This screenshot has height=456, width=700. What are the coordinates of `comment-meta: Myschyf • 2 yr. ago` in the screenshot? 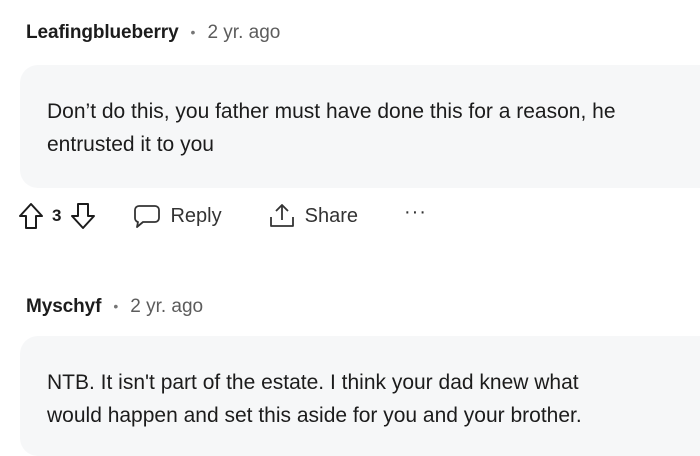 It's located at (114, 307).